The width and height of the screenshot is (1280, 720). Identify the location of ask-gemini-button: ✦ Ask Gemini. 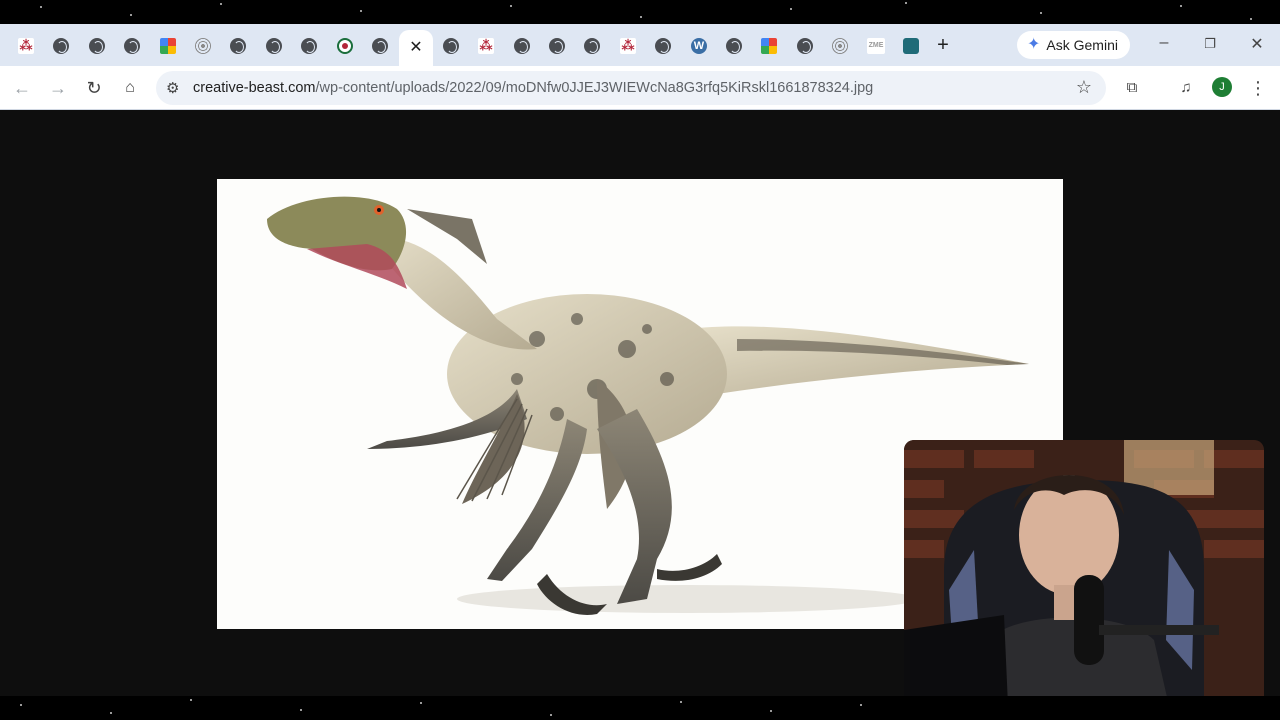
(1073, 45).